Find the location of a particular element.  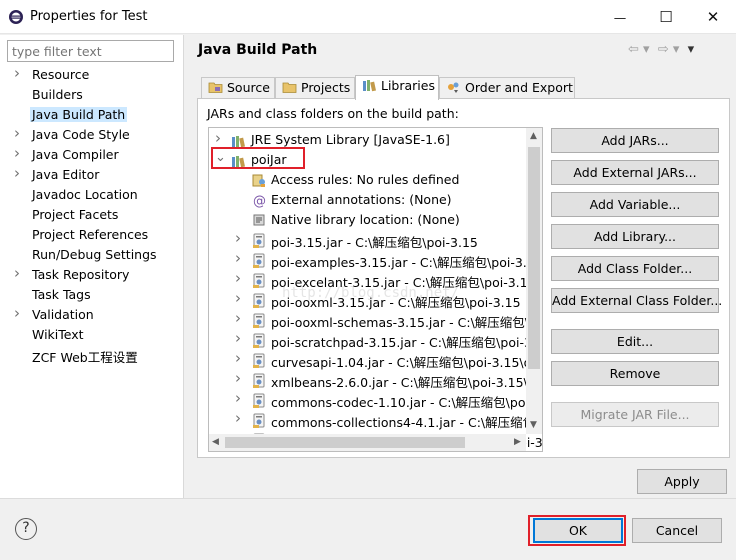

tree-row-label: poi-3.15.jar - C:\解压缩包\poi-3.15 is located at coordinates (374, 242).